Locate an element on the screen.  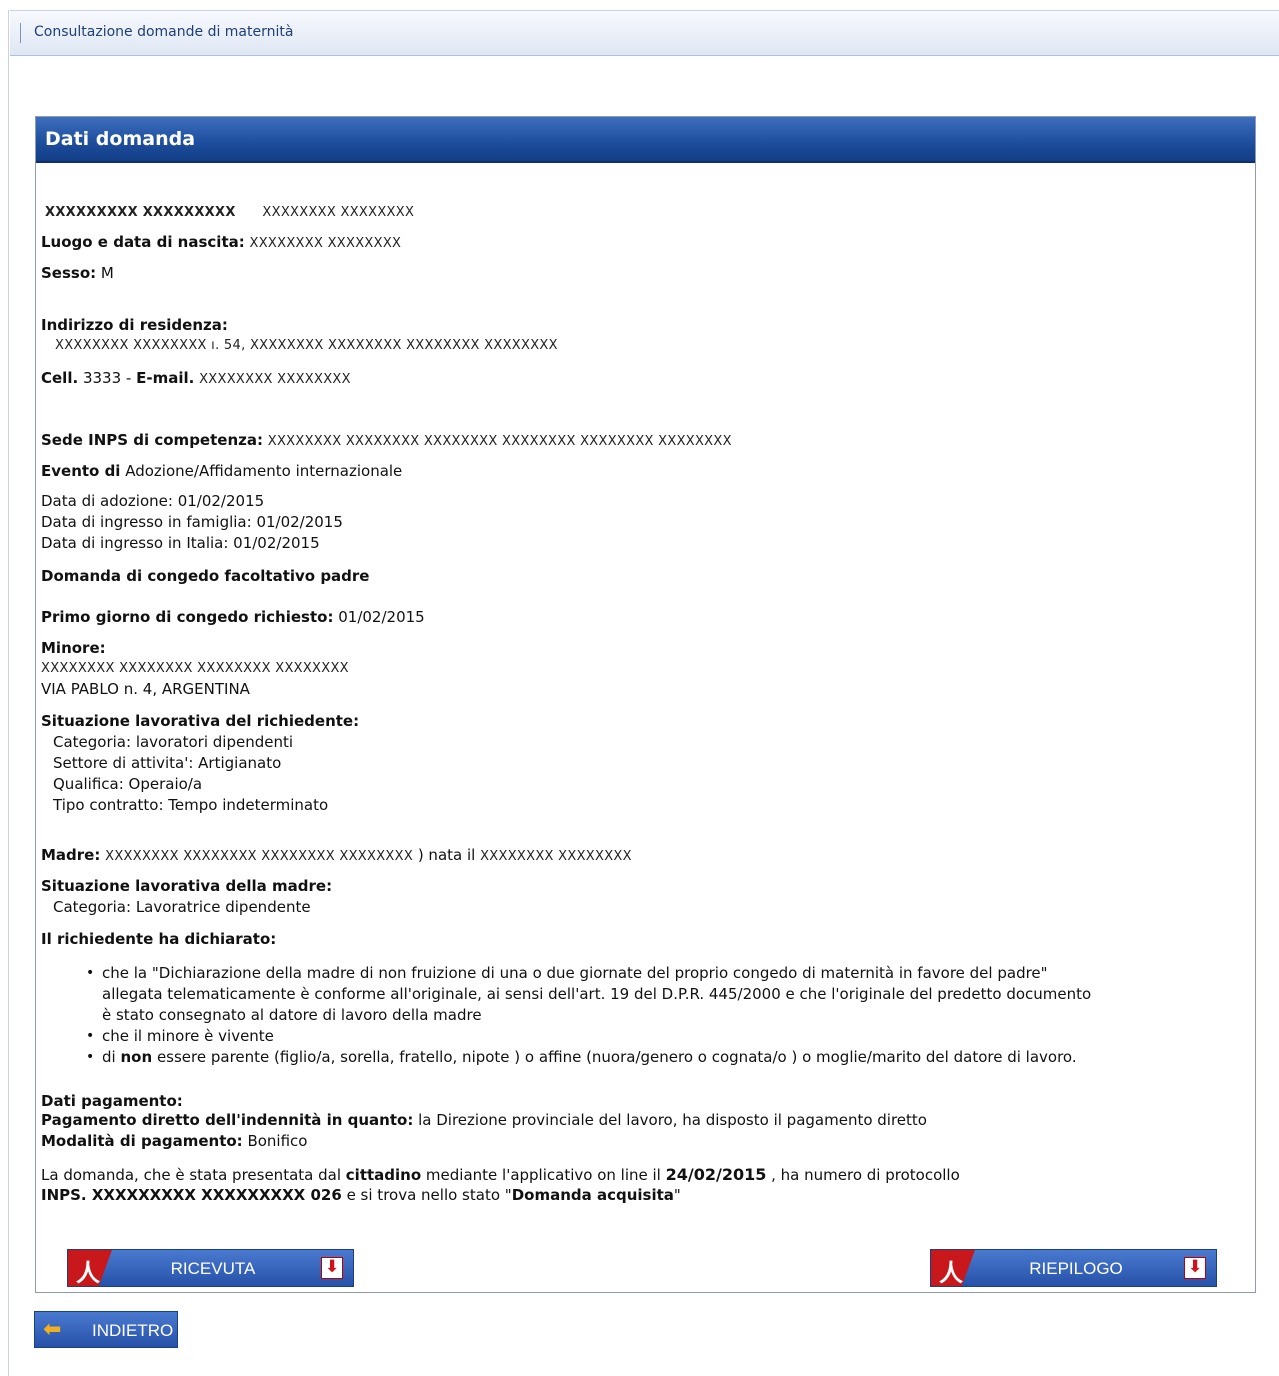
payment-mode-label: Modalità di pagamento: is located at coordinates (142, 1141).